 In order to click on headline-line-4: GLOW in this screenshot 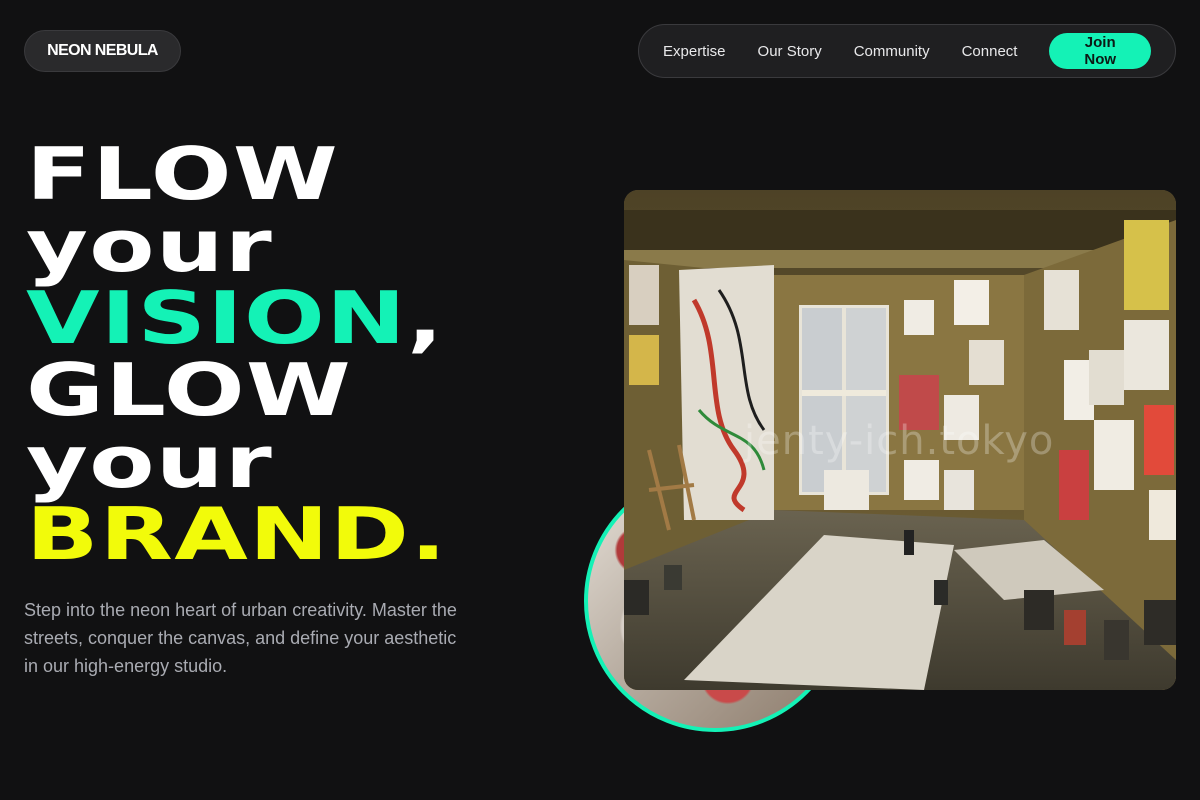, I will do `click(189, 390)`.